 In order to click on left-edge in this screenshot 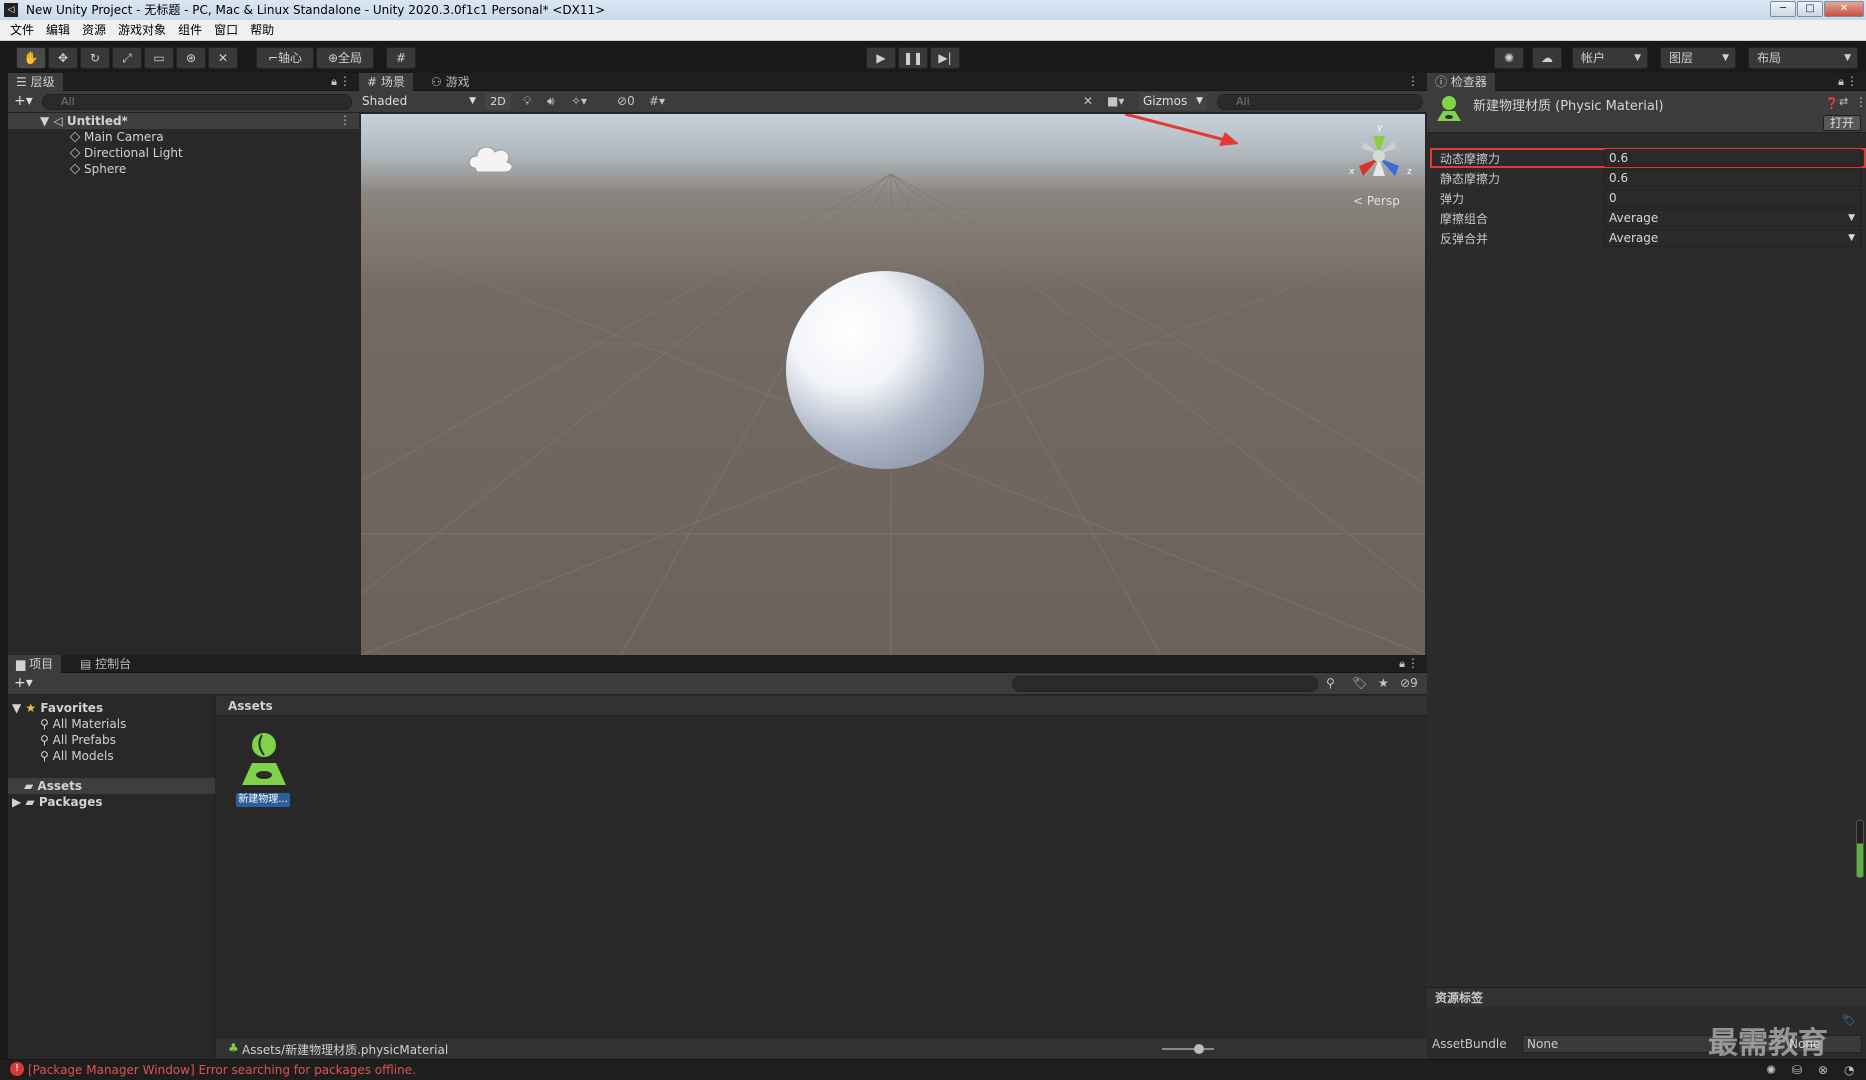, I will do `click(4, 576)`.